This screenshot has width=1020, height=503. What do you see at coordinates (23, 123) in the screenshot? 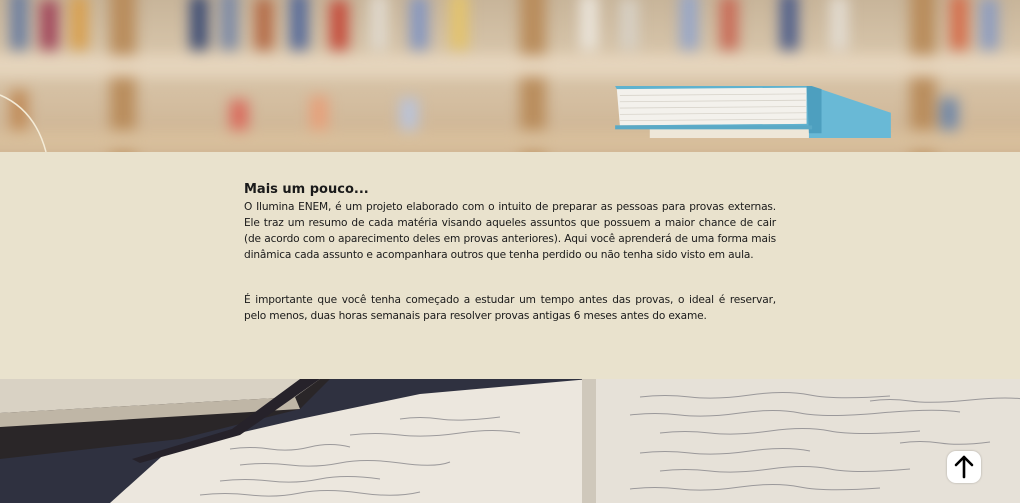
I see `decorative-curve` at bounding box center [23, 123].